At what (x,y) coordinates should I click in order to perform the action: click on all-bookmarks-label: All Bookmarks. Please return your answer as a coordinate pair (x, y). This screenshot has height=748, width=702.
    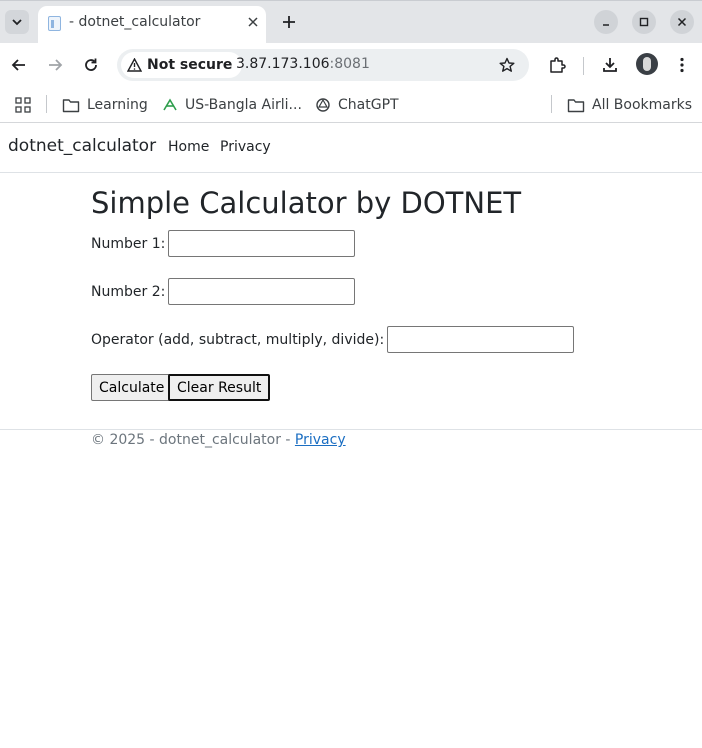
    Looking at the image, I should click on (642, 105).